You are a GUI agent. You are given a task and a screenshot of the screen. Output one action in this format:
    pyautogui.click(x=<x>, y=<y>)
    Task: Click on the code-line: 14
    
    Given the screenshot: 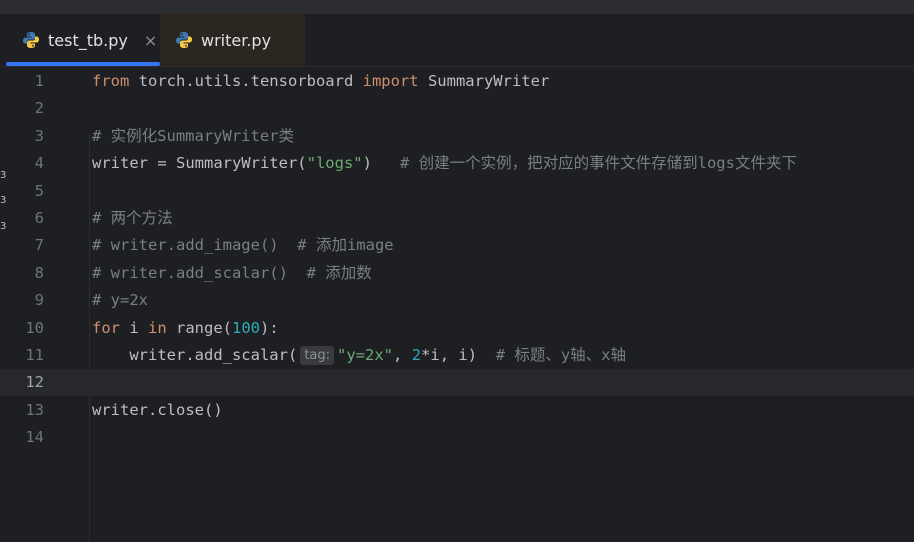 What is the action you would take?
    pyautogui.click(x=457, y=437)
    